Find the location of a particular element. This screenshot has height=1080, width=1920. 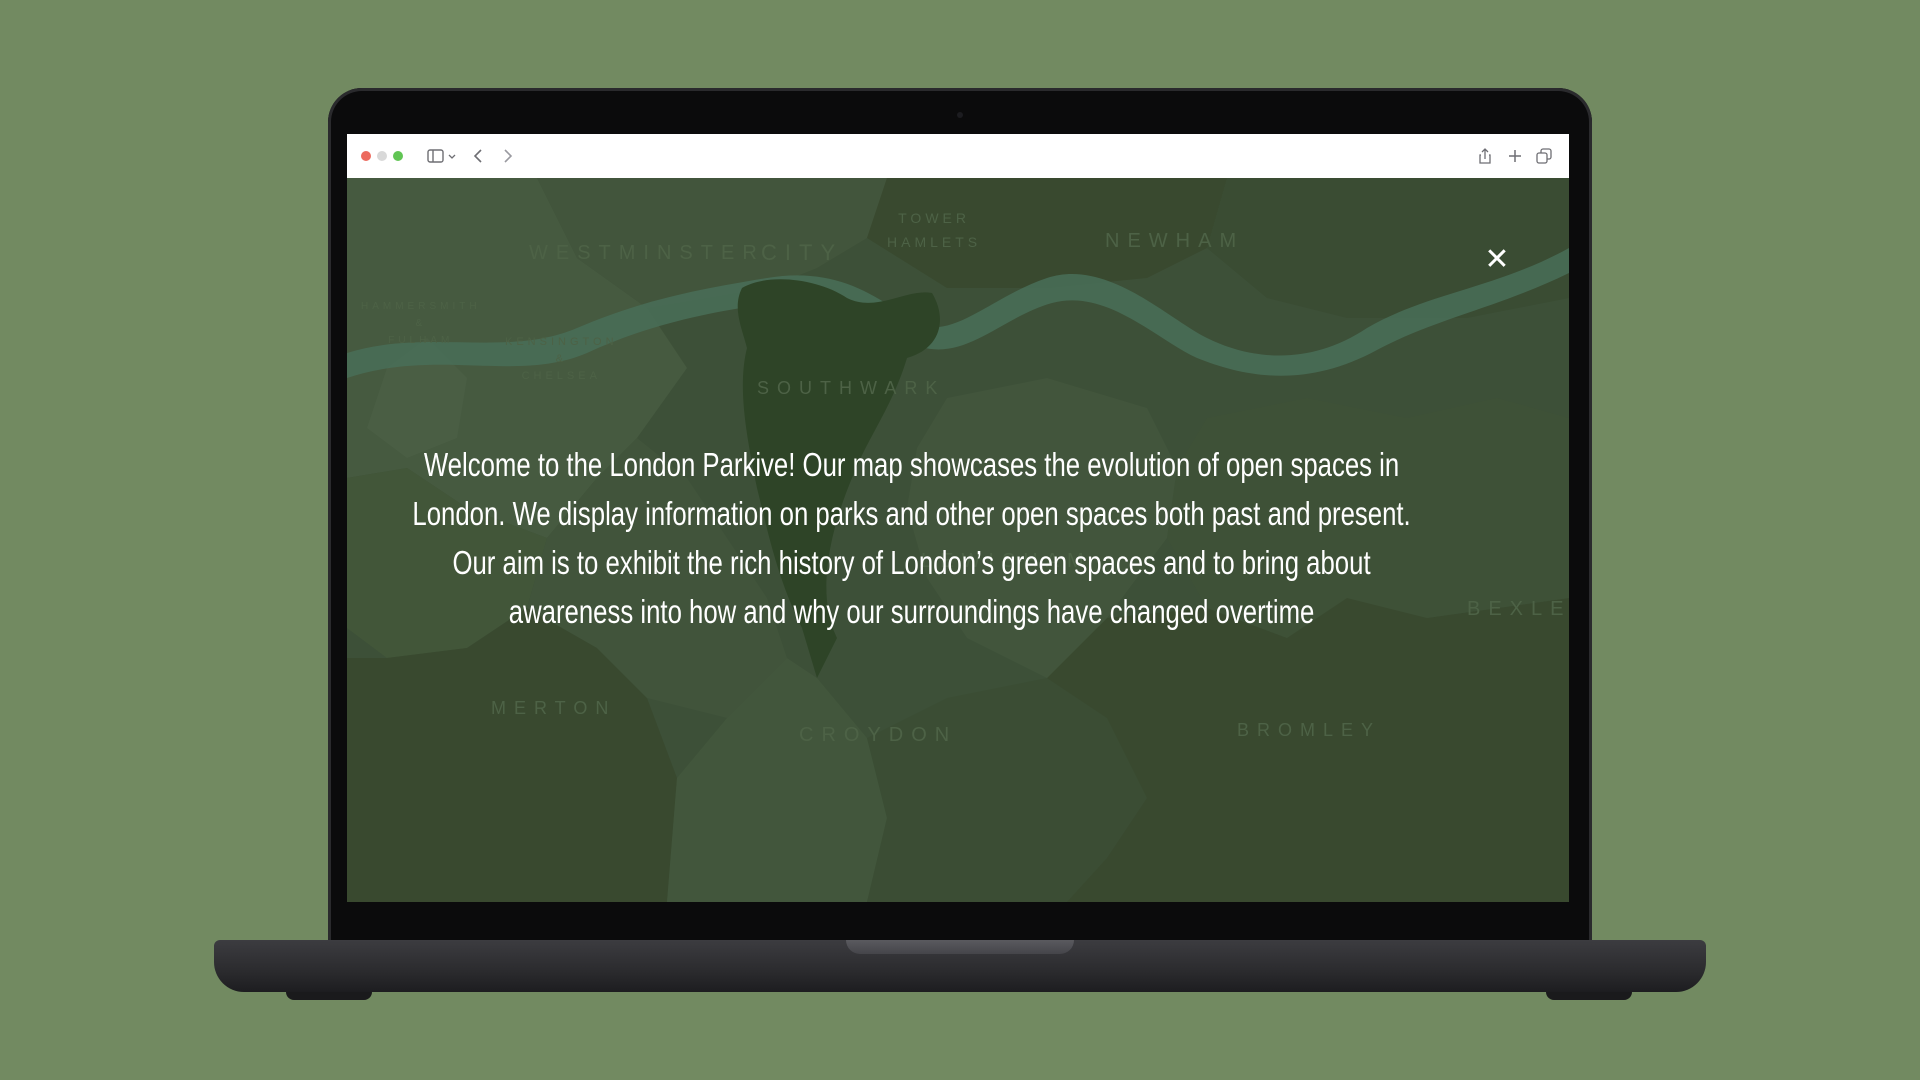

chevron-right-icon is located at coordinates (507, 156).